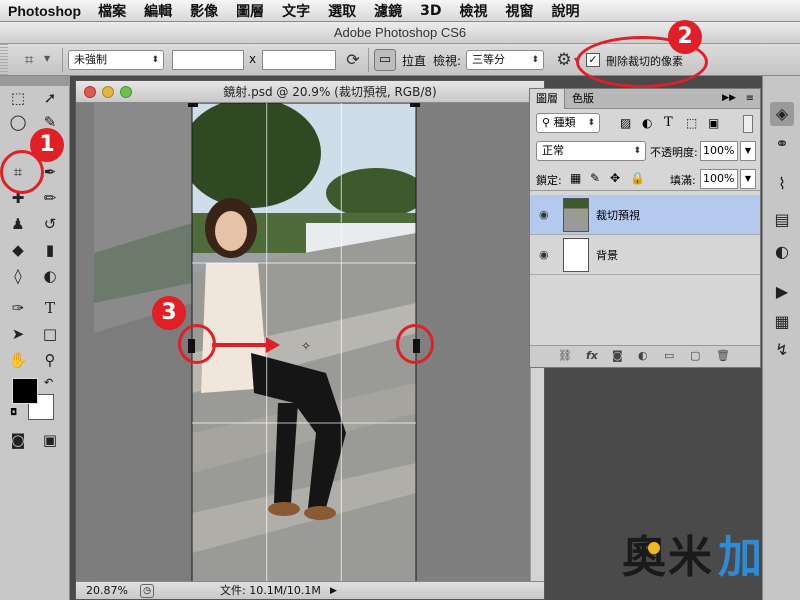  What do you see at coordinates (13, 413) in the screenshot?
I see `default-colors-icon: ◘` at bounding box center [13, 413].